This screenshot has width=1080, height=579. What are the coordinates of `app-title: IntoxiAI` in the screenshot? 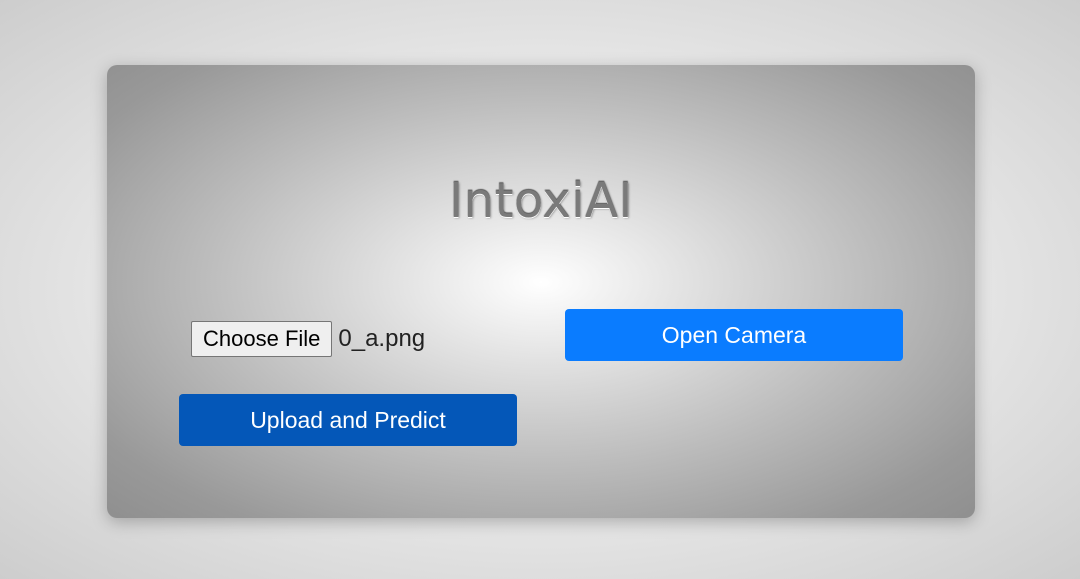 It's located at (541, 201).